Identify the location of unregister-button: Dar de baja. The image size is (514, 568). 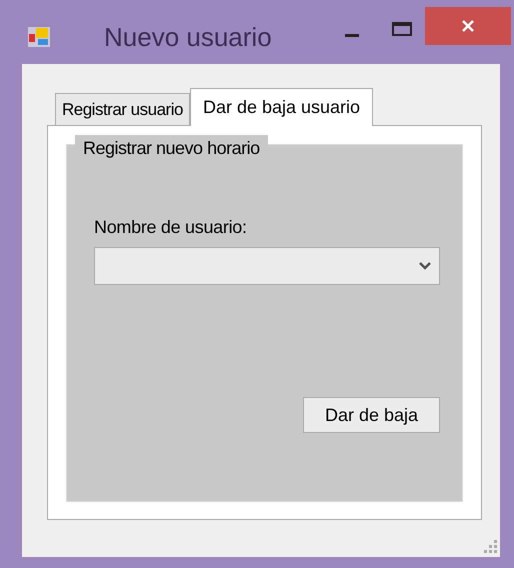
(371, 415).